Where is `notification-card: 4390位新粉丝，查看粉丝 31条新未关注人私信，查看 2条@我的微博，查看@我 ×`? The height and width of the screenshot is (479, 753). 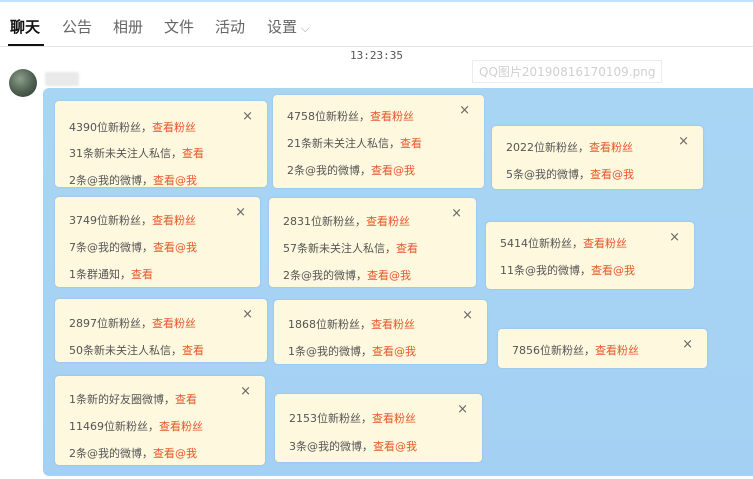 notification-card: 4390位新粉丝，查看粉丝 31条新未关注人私信，查看 2条@我的微博，查看@我 × is located at coordinates (161, 144).